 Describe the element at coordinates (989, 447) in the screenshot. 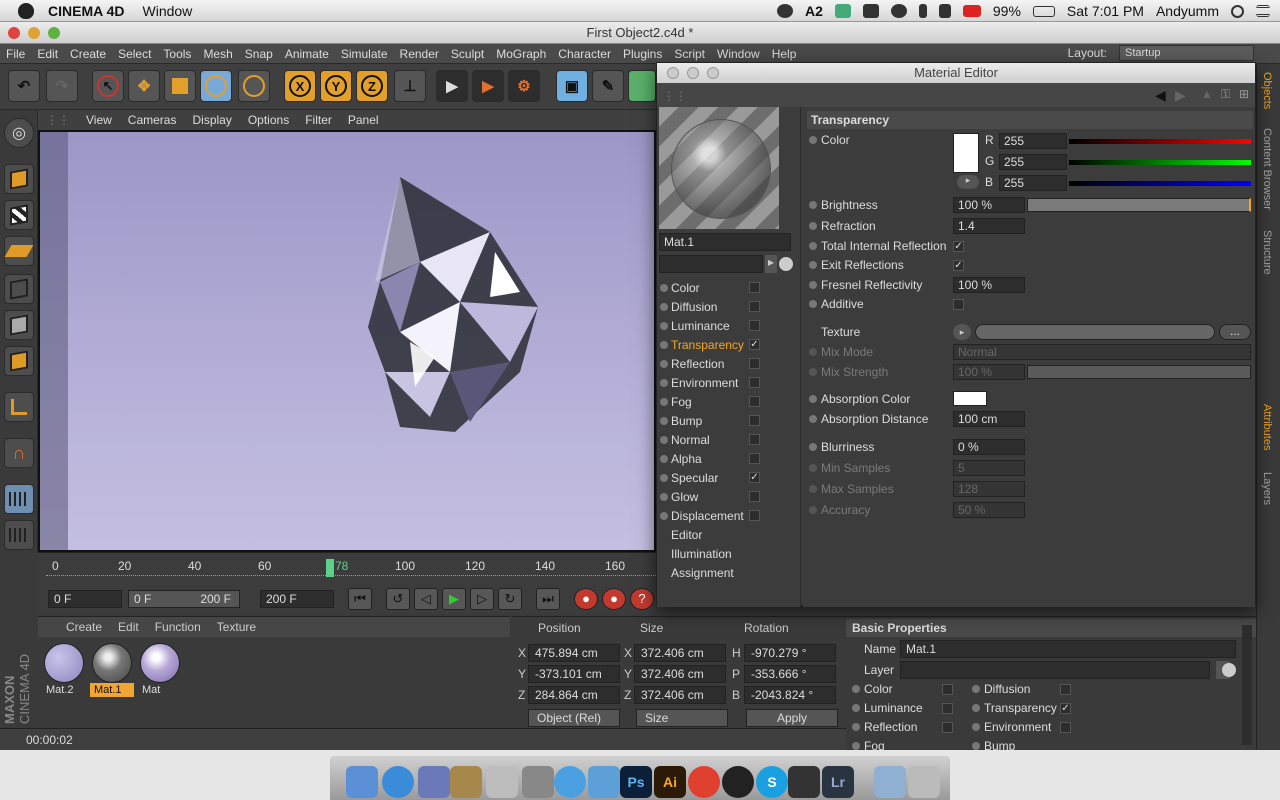

I see `blurriness-field: 0 %` at that location.